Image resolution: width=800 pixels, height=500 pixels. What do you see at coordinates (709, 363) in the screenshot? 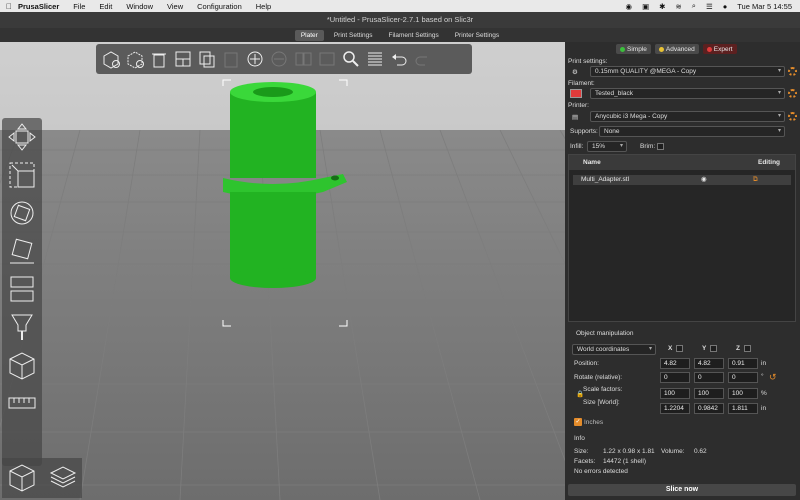
I see `position-y-field: 4.82` at bounding box center [709, 363].